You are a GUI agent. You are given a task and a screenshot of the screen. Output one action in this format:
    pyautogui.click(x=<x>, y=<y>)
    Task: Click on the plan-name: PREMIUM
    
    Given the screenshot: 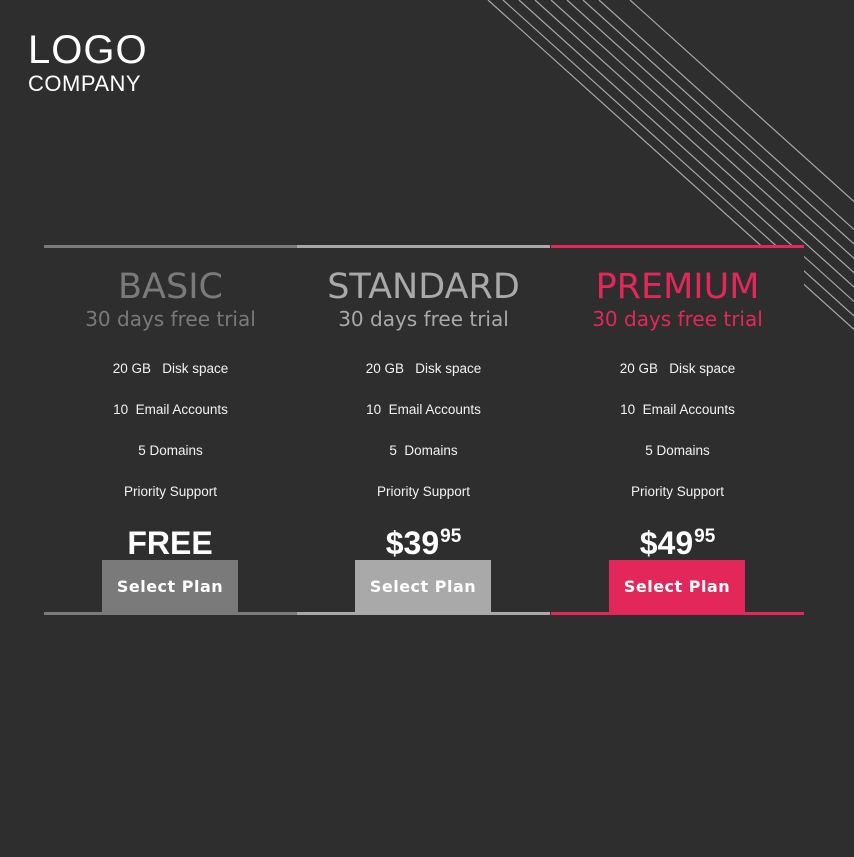 What is the action you would take?
    pyautogui.click(x=677, y=287)
    